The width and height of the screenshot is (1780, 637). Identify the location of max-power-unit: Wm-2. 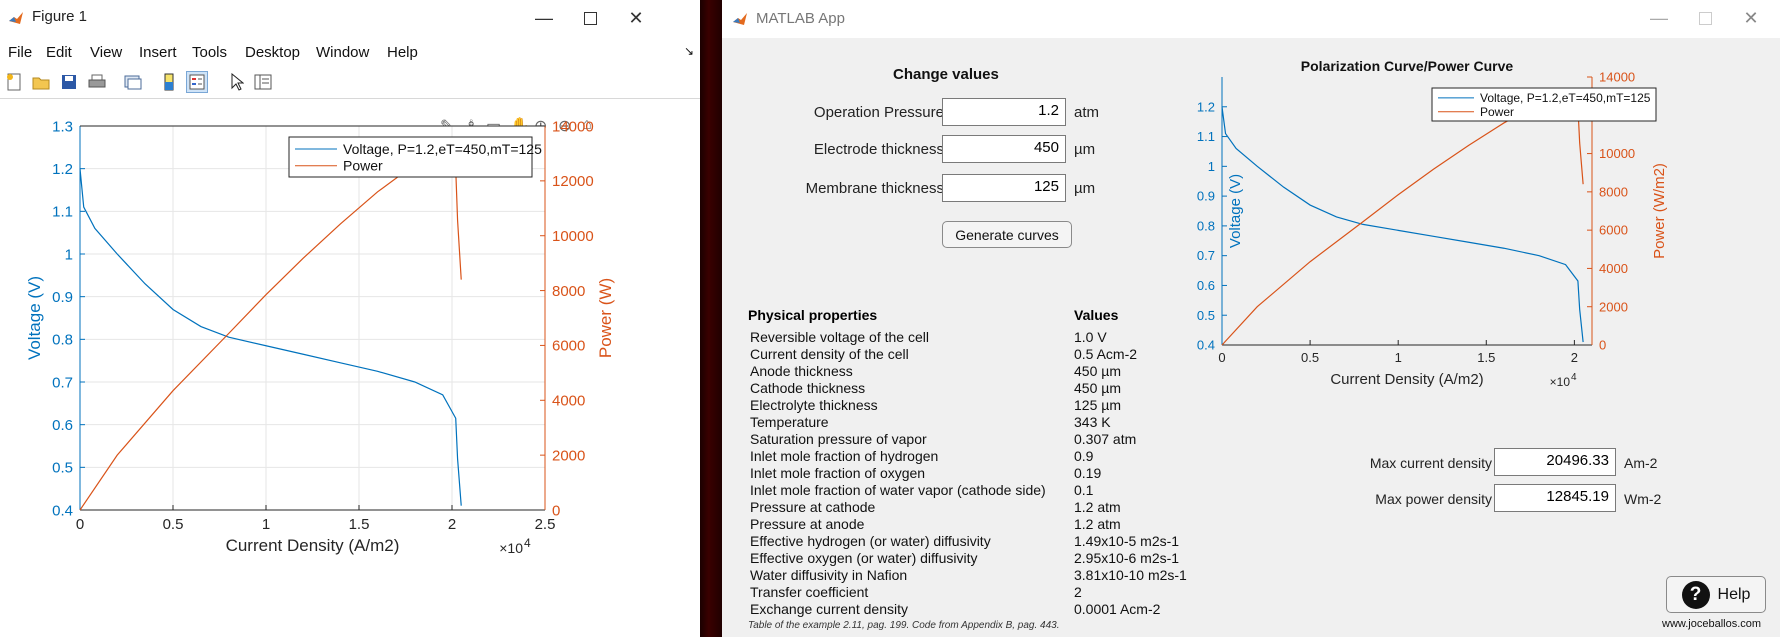
(1643, 499).